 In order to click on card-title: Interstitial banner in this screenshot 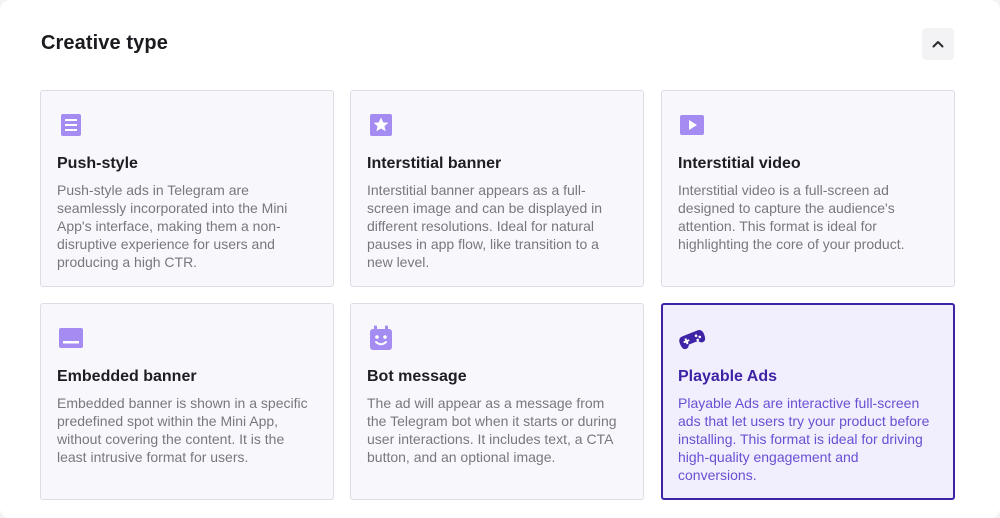, I will do `click(434, 163)`.